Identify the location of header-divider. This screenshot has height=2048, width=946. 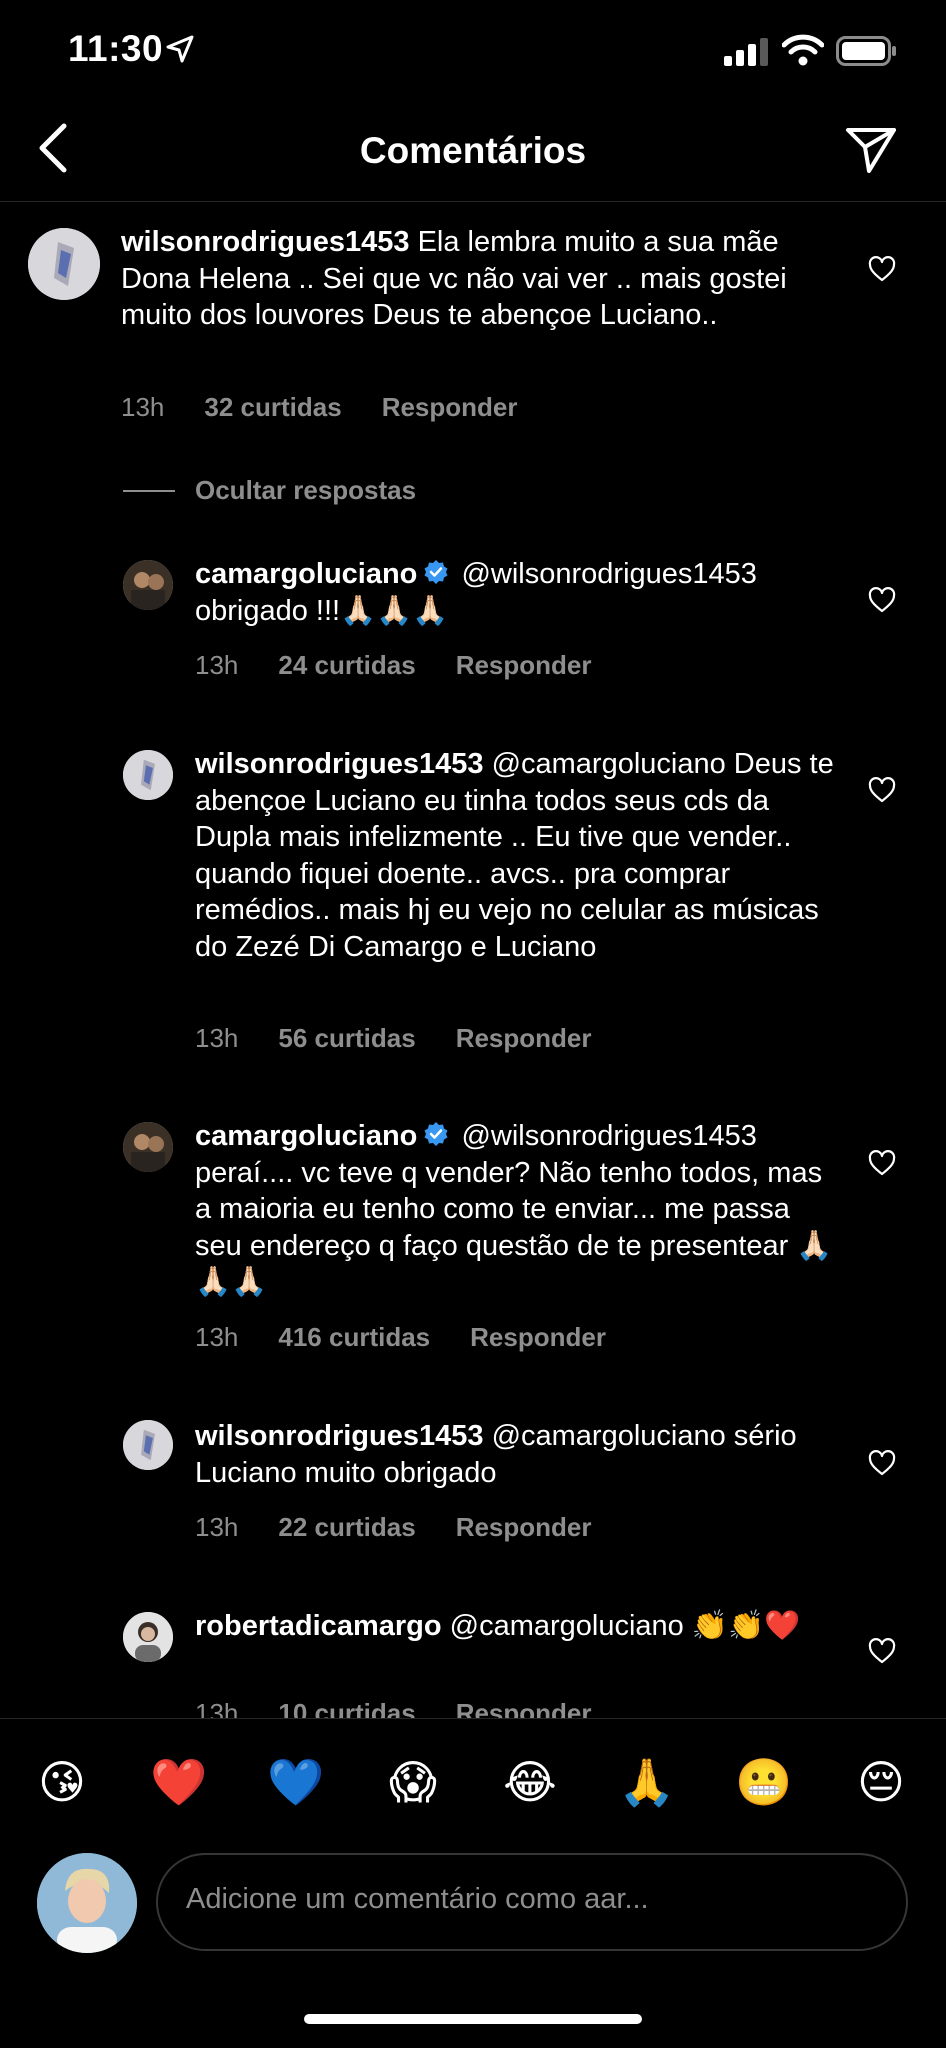
(473, 201).